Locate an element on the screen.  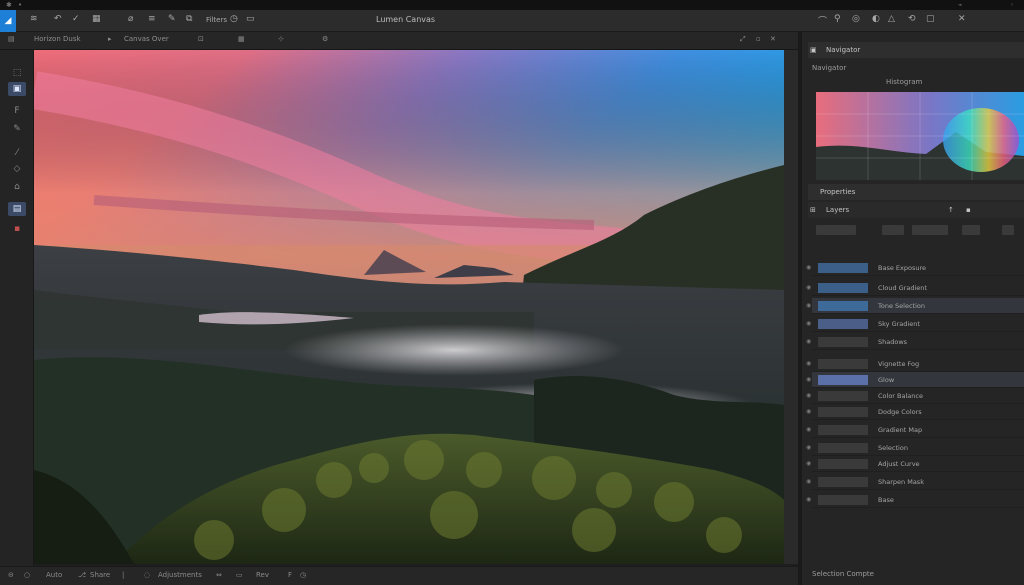
layer-row: ◉ Dodge Colors is located at coordinates (915, 412).